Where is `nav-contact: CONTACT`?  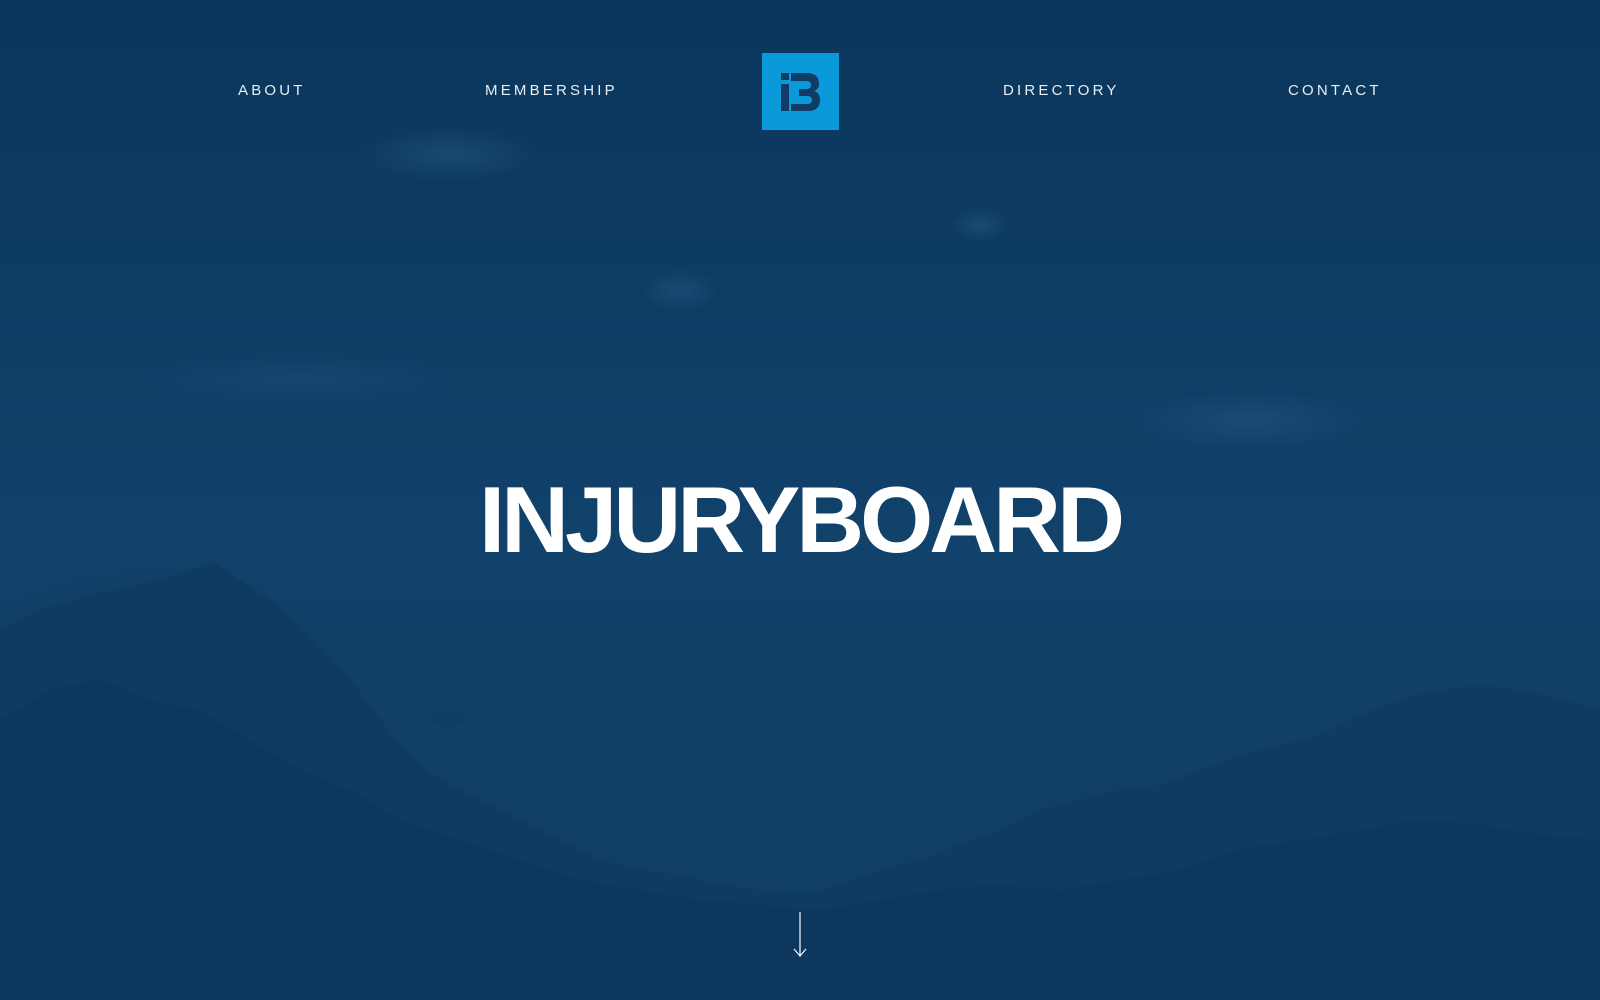
nav-contact: CONTACT is located at coordinates (1335, 91).